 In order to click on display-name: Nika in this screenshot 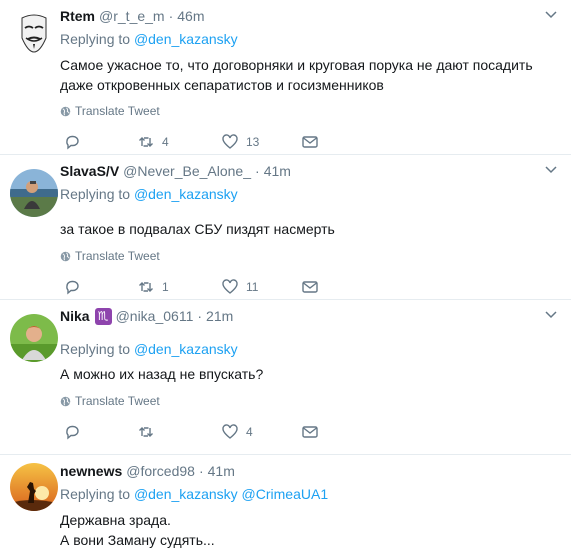, I will do `click(75, 316)`.